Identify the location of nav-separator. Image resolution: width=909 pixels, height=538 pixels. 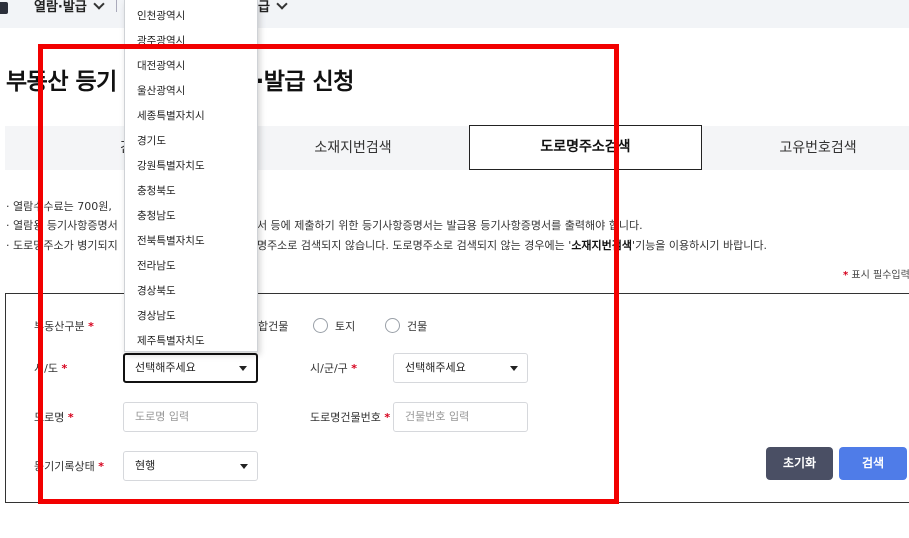
(116, 6).